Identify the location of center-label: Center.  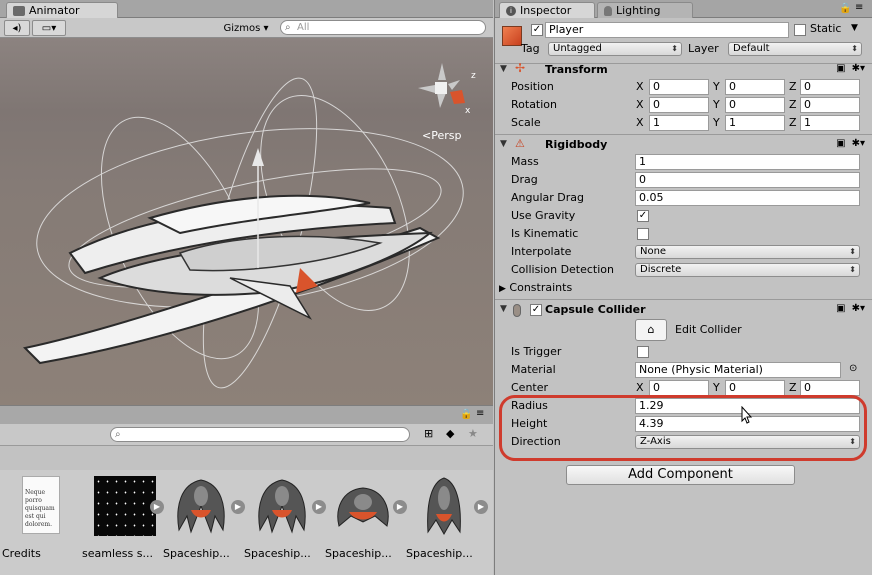
(530, 387).